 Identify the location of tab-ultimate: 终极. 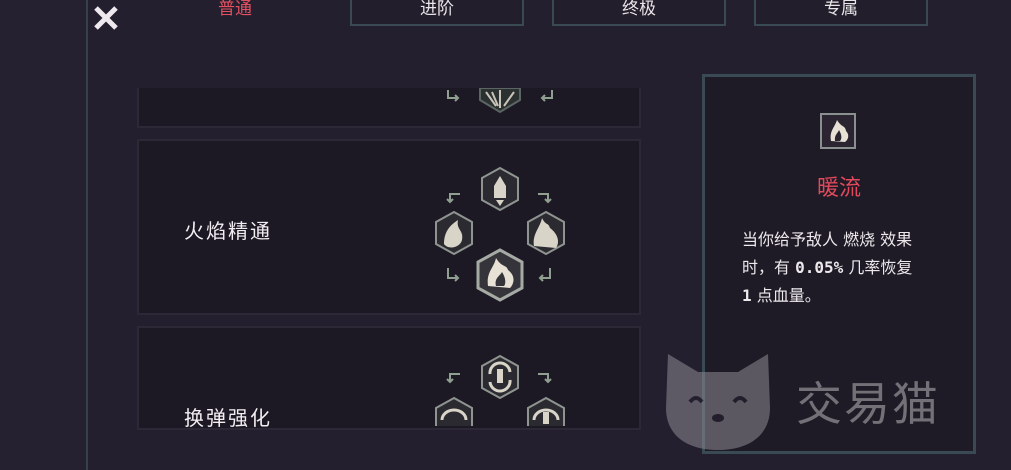
(639, 13).